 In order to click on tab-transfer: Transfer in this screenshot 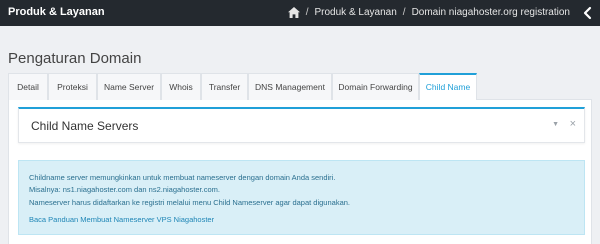, I will do `click(224, 86)`.